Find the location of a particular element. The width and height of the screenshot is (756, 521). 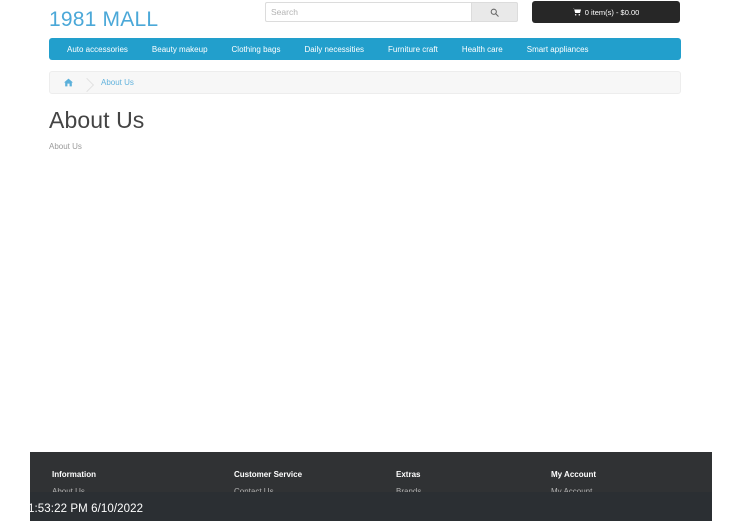

nav-item-beauty-makeup: Beauty makeup is located at coordinates (180, 49).